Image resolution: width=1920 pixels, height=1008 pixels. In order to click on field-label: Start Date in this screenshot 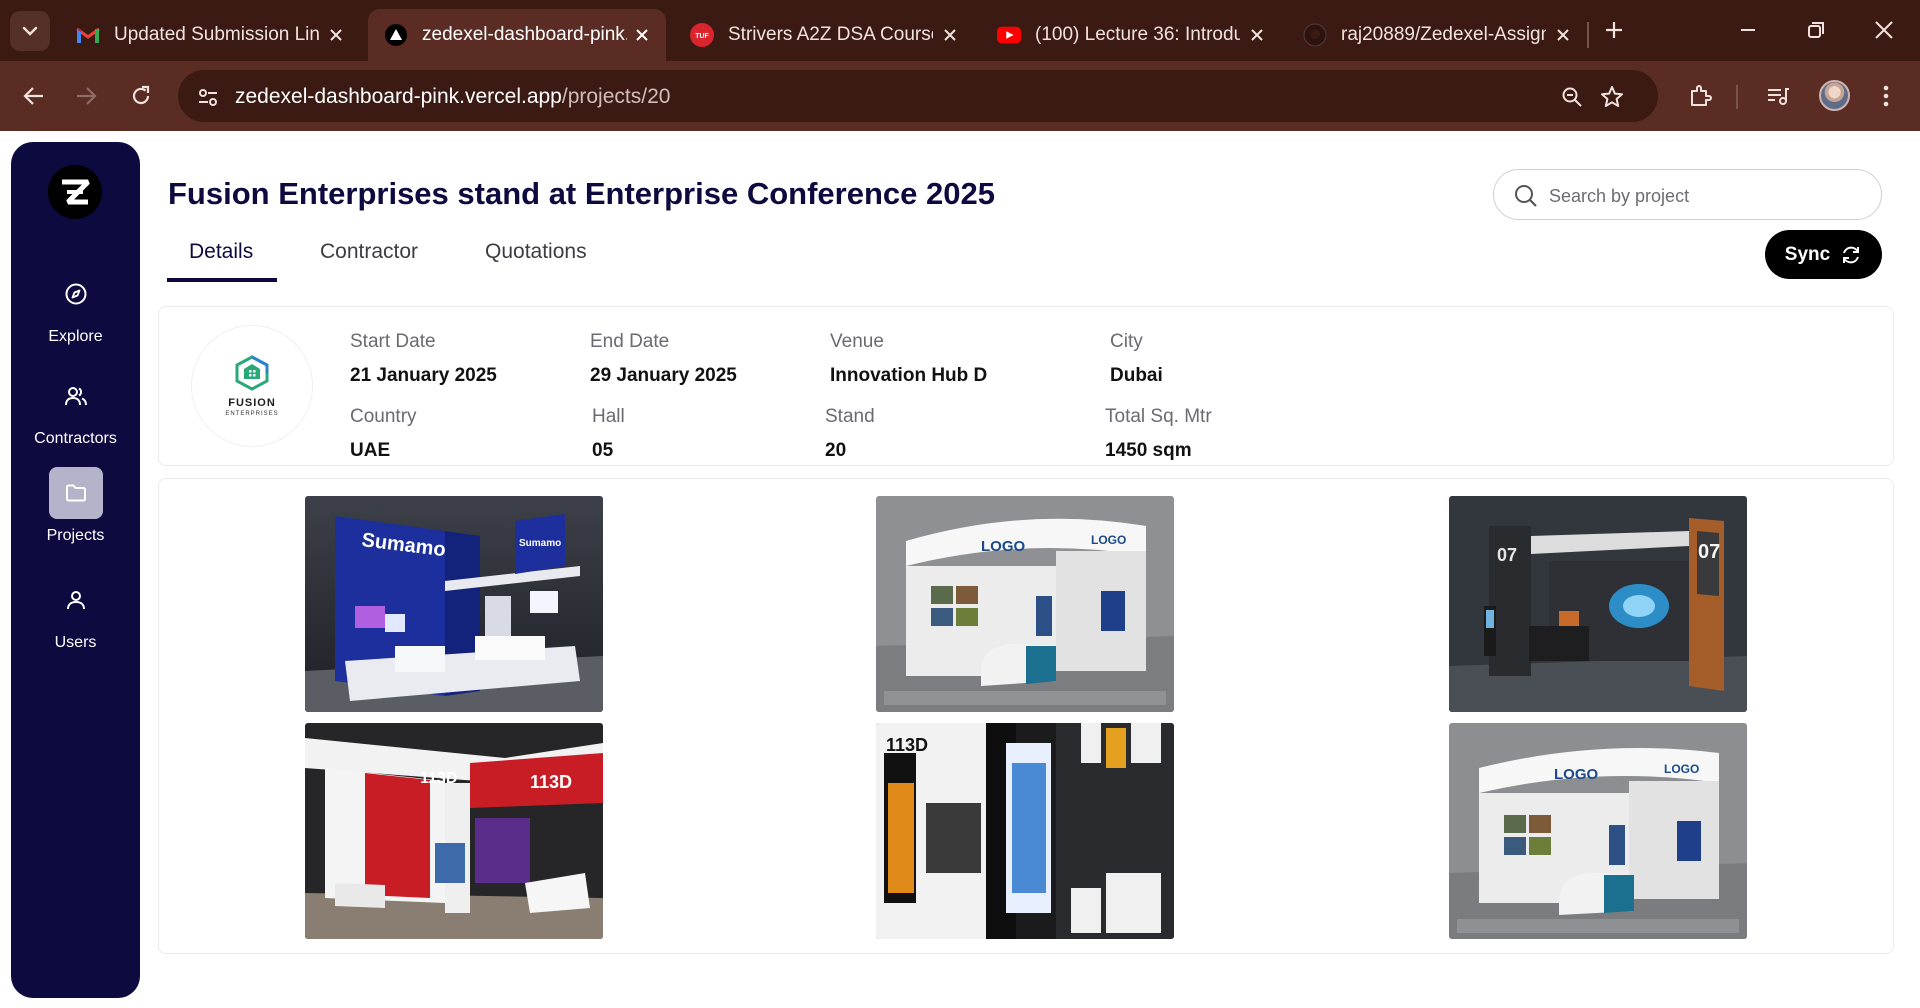, I will do `click(393, 341)`.